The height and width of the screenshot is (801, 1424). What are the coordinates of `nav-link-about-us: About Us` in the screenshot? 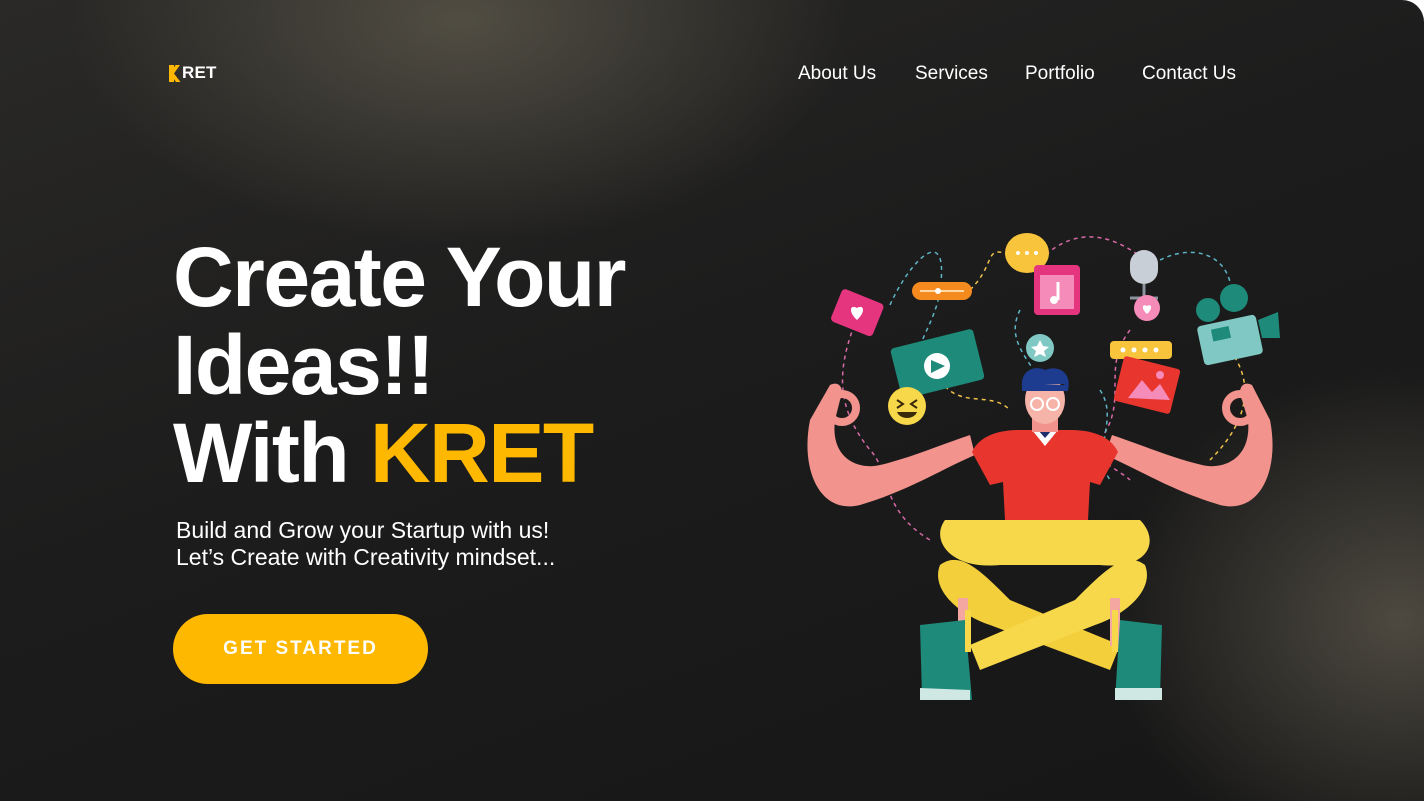 It's located at (837, 74).